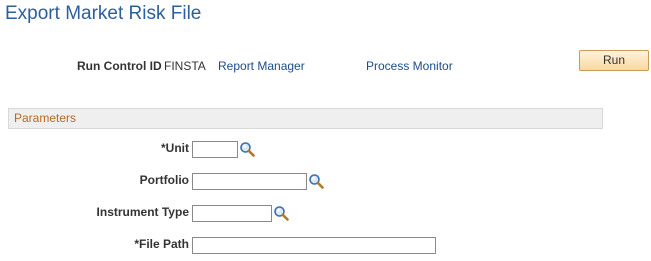  I want to click on instrument-type-input, so click(232, 213).